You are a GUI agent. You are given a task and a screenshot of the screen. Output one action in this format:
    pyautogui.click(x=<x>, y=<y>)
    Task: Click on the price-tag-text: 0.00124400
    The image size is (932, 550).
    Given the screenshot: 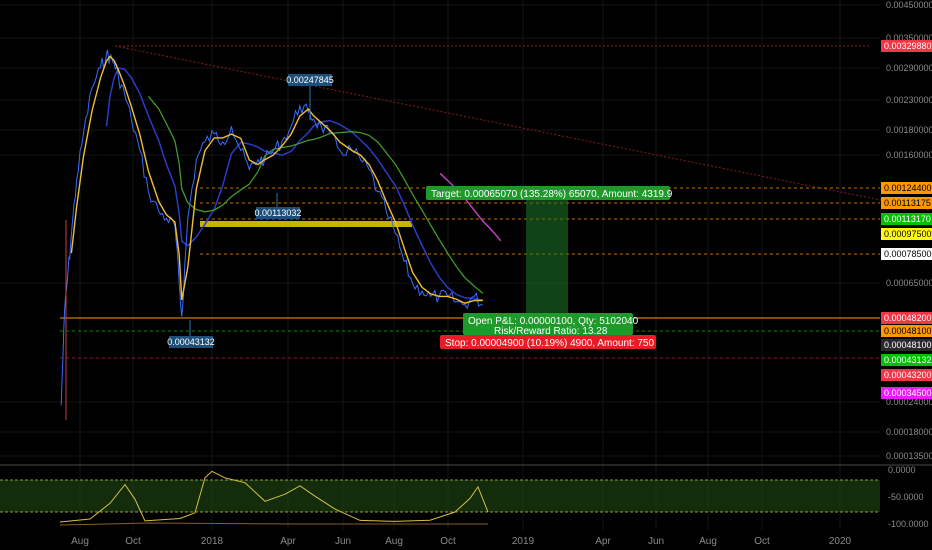 What is the action you would take?
    pyautogui.click(x=908, y=188)
    